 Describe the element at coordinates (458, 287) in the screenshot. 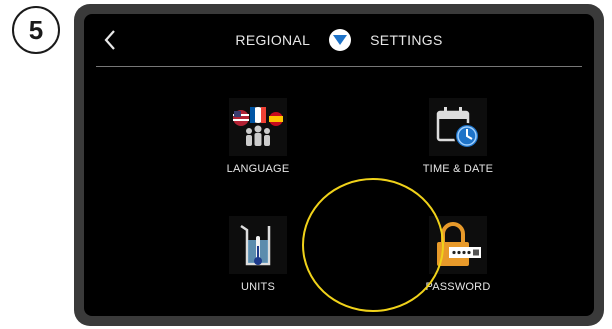

I see `tile-label-password: PASSWORD` at that location.